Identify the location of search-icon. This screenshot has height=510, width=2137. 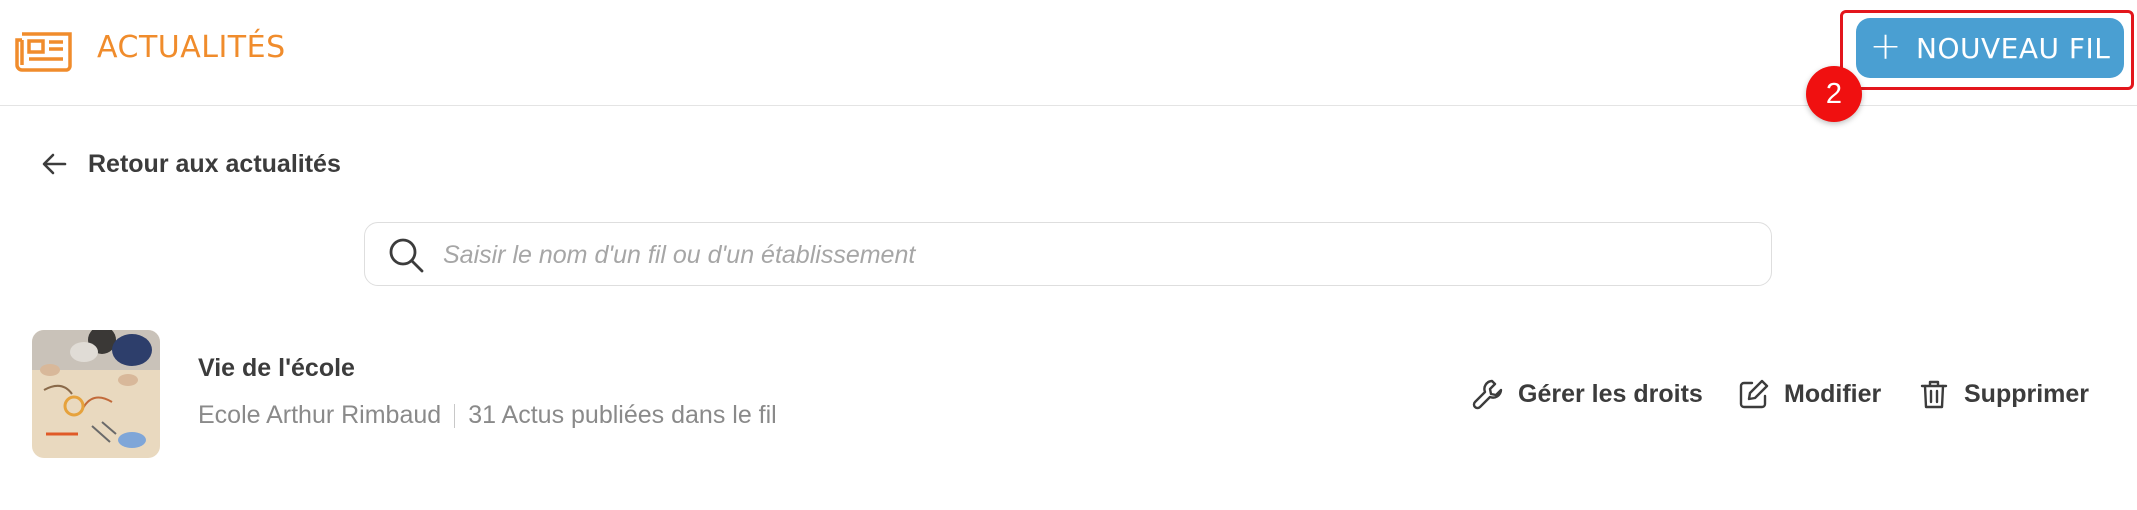
(406, 255).